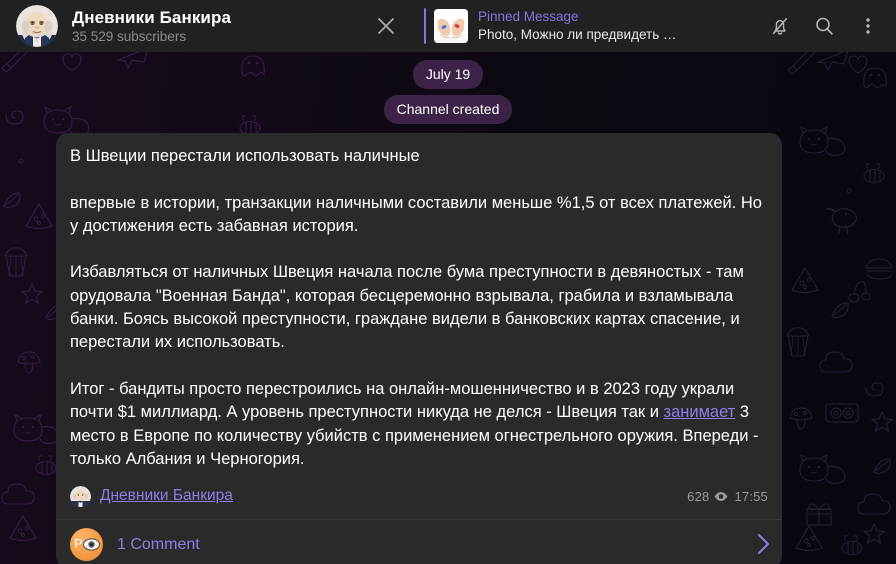 The width and height of the screenshot is (896, 564). I want to click on commenter-initial: P, so click(78, 543).